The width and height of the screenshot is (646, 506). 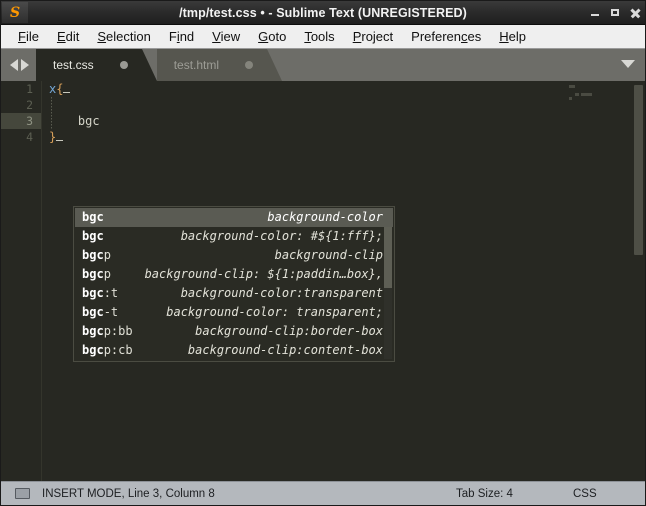 I want to click on sublime-s-logo: S, so click(x=15, y=12).